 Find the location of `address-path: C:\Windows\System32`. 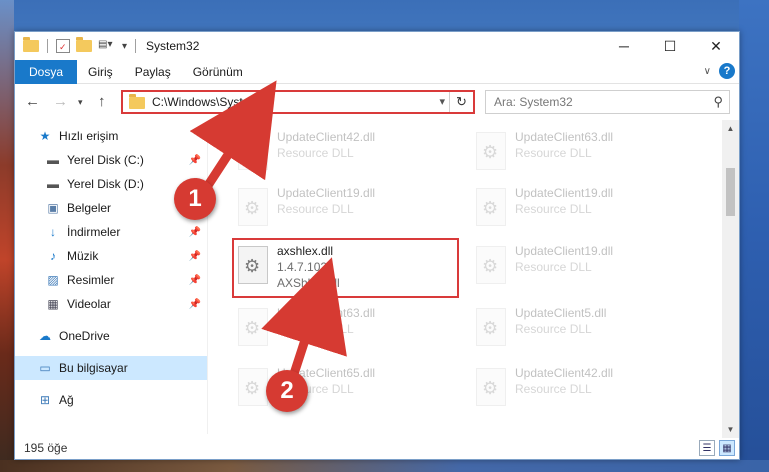

address-path: C:\Windows\System32 is located at coordinates (212, 102).